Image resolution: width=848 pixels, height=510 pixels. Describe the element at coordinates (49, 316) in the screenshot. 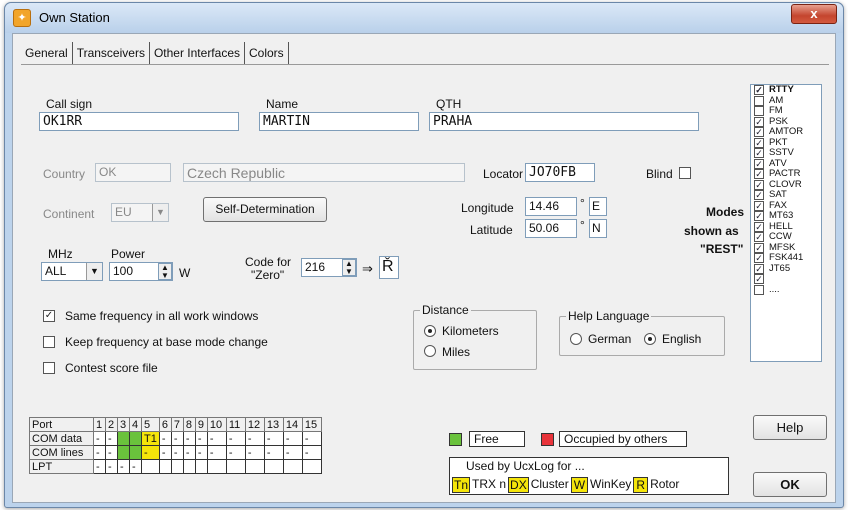

I see `same-frequency-checkbox: ✓` at that location.